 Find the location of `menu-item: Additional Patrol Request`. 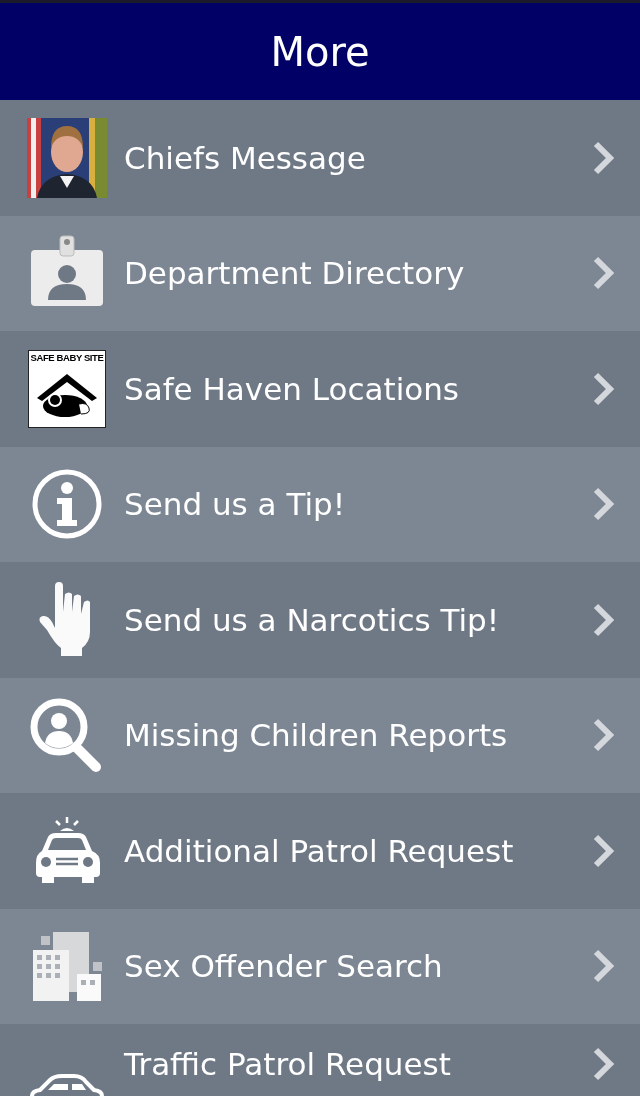

menu-item: Additional Patrol Request is located at coordinates (320, 851).